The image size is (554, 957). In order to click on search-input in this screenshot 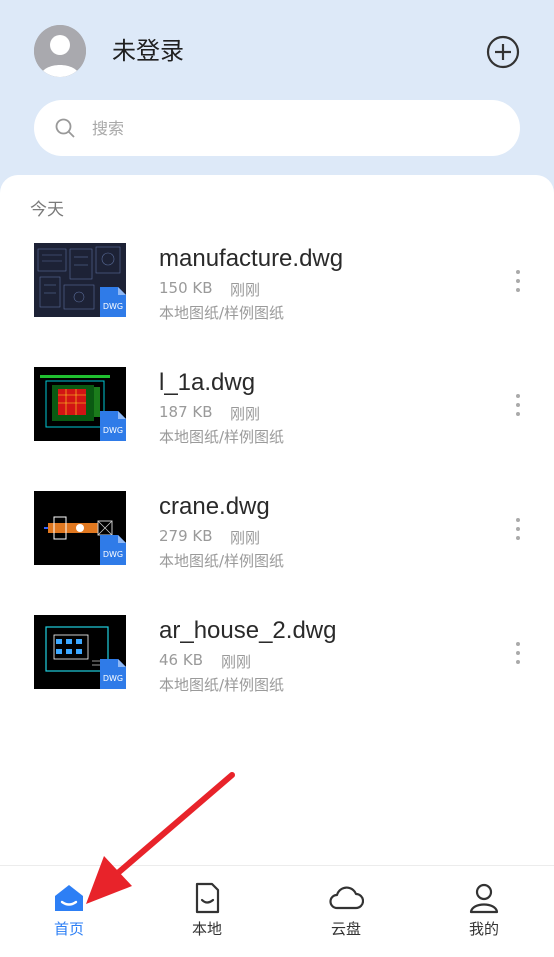, I will do `click(292, 128)`.